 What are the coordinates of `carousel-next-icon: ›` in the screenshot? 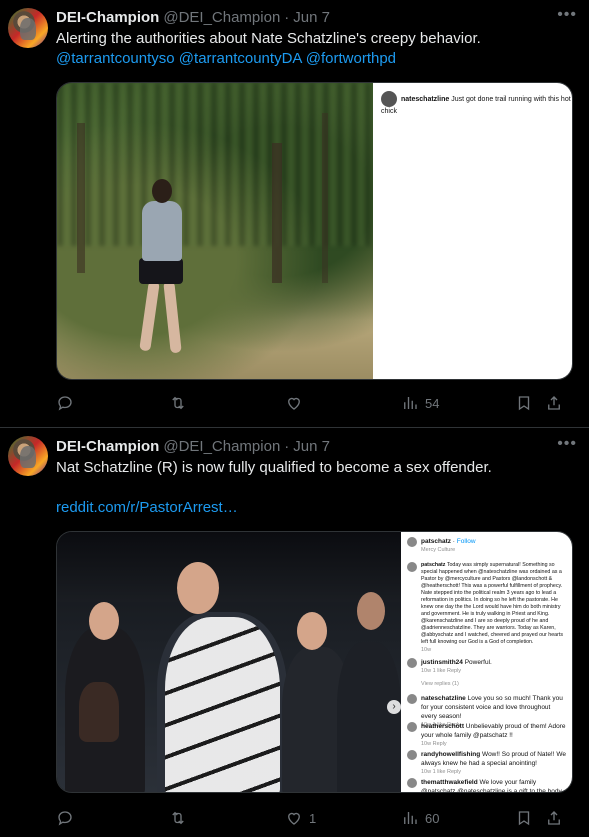 It's located at (394, 707).